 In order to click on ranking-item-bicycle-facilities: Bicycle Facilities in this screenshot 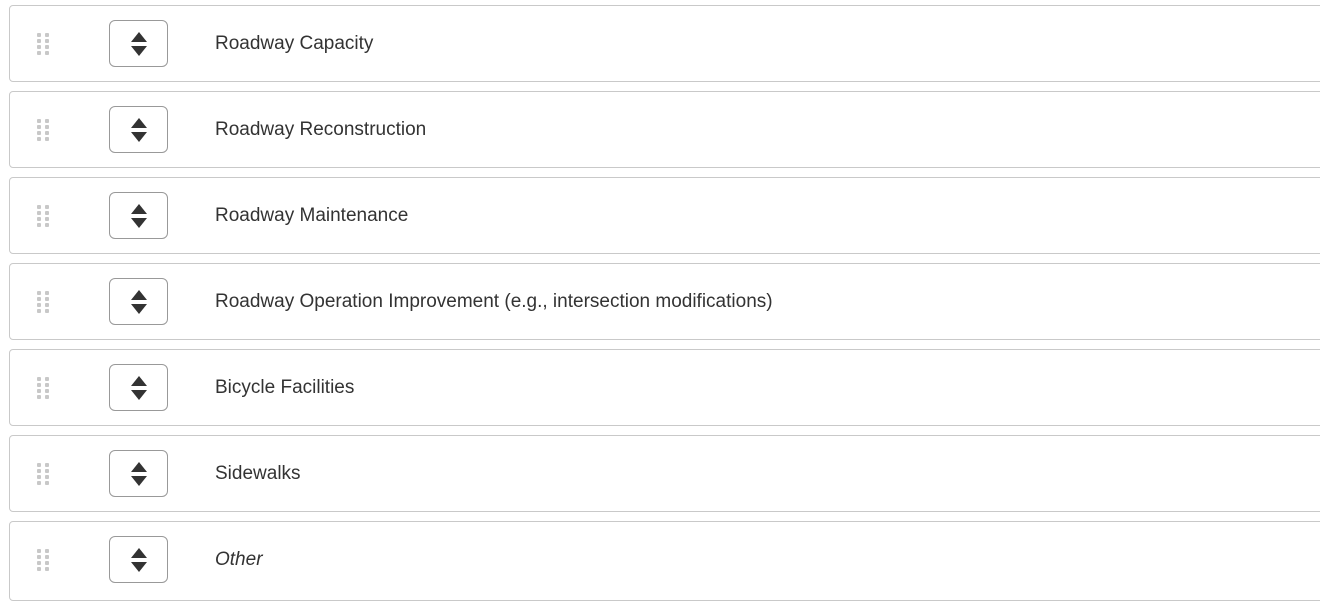, I will do `click(664, 387)`.